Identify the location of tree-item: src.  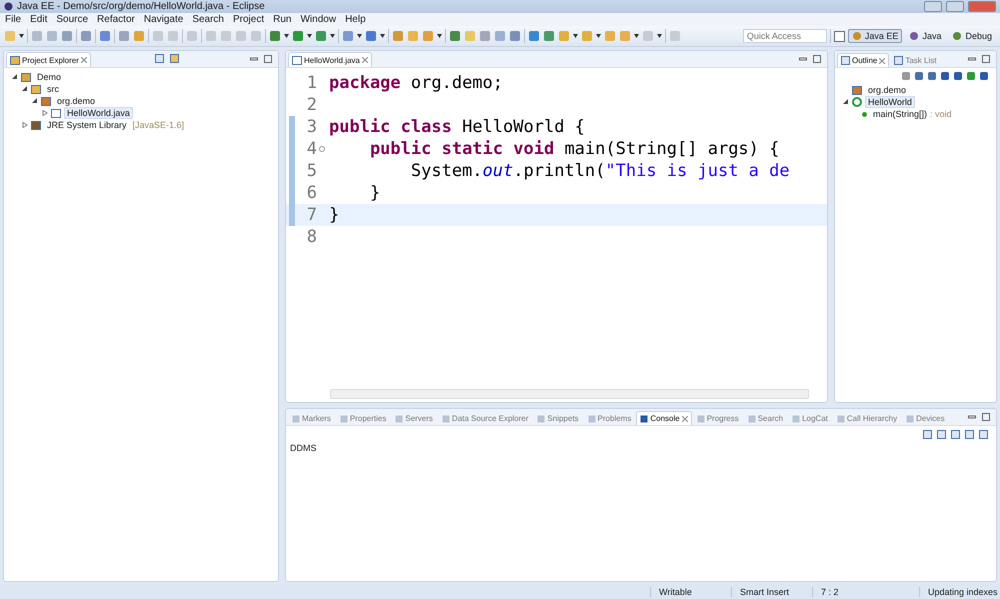
(53, 89).